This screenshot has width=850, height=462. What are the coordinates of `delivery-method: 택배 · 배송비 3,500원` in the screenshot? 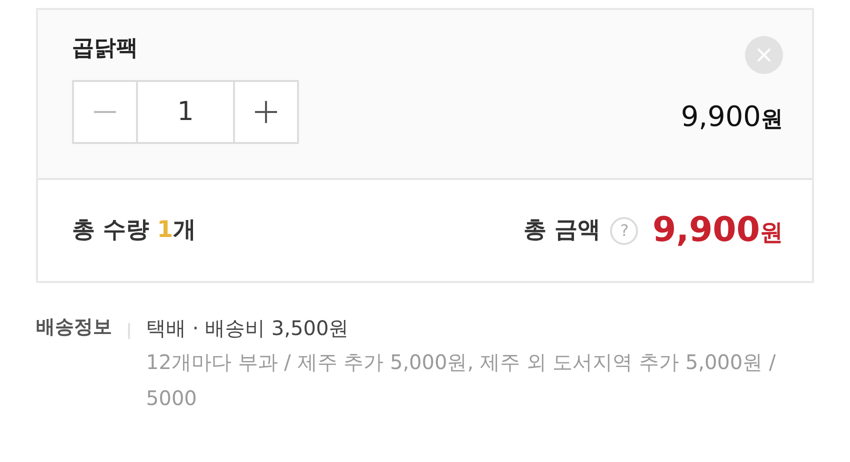 It's located at (248, 328).